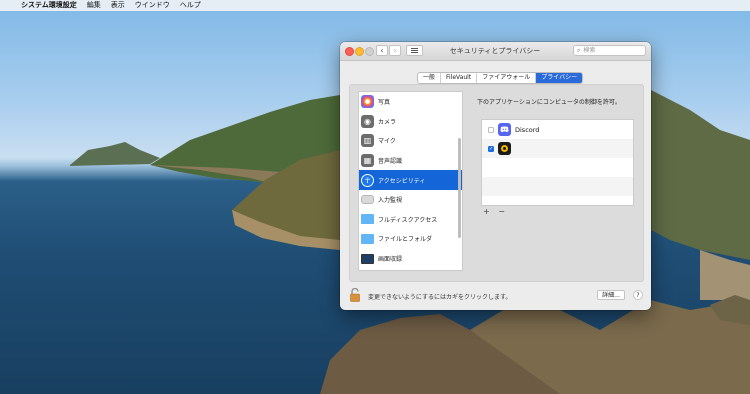  Describe the element at coordinates (410, 141) in the screenshot. I see `category-microphone: ▥ マイク` at that location.